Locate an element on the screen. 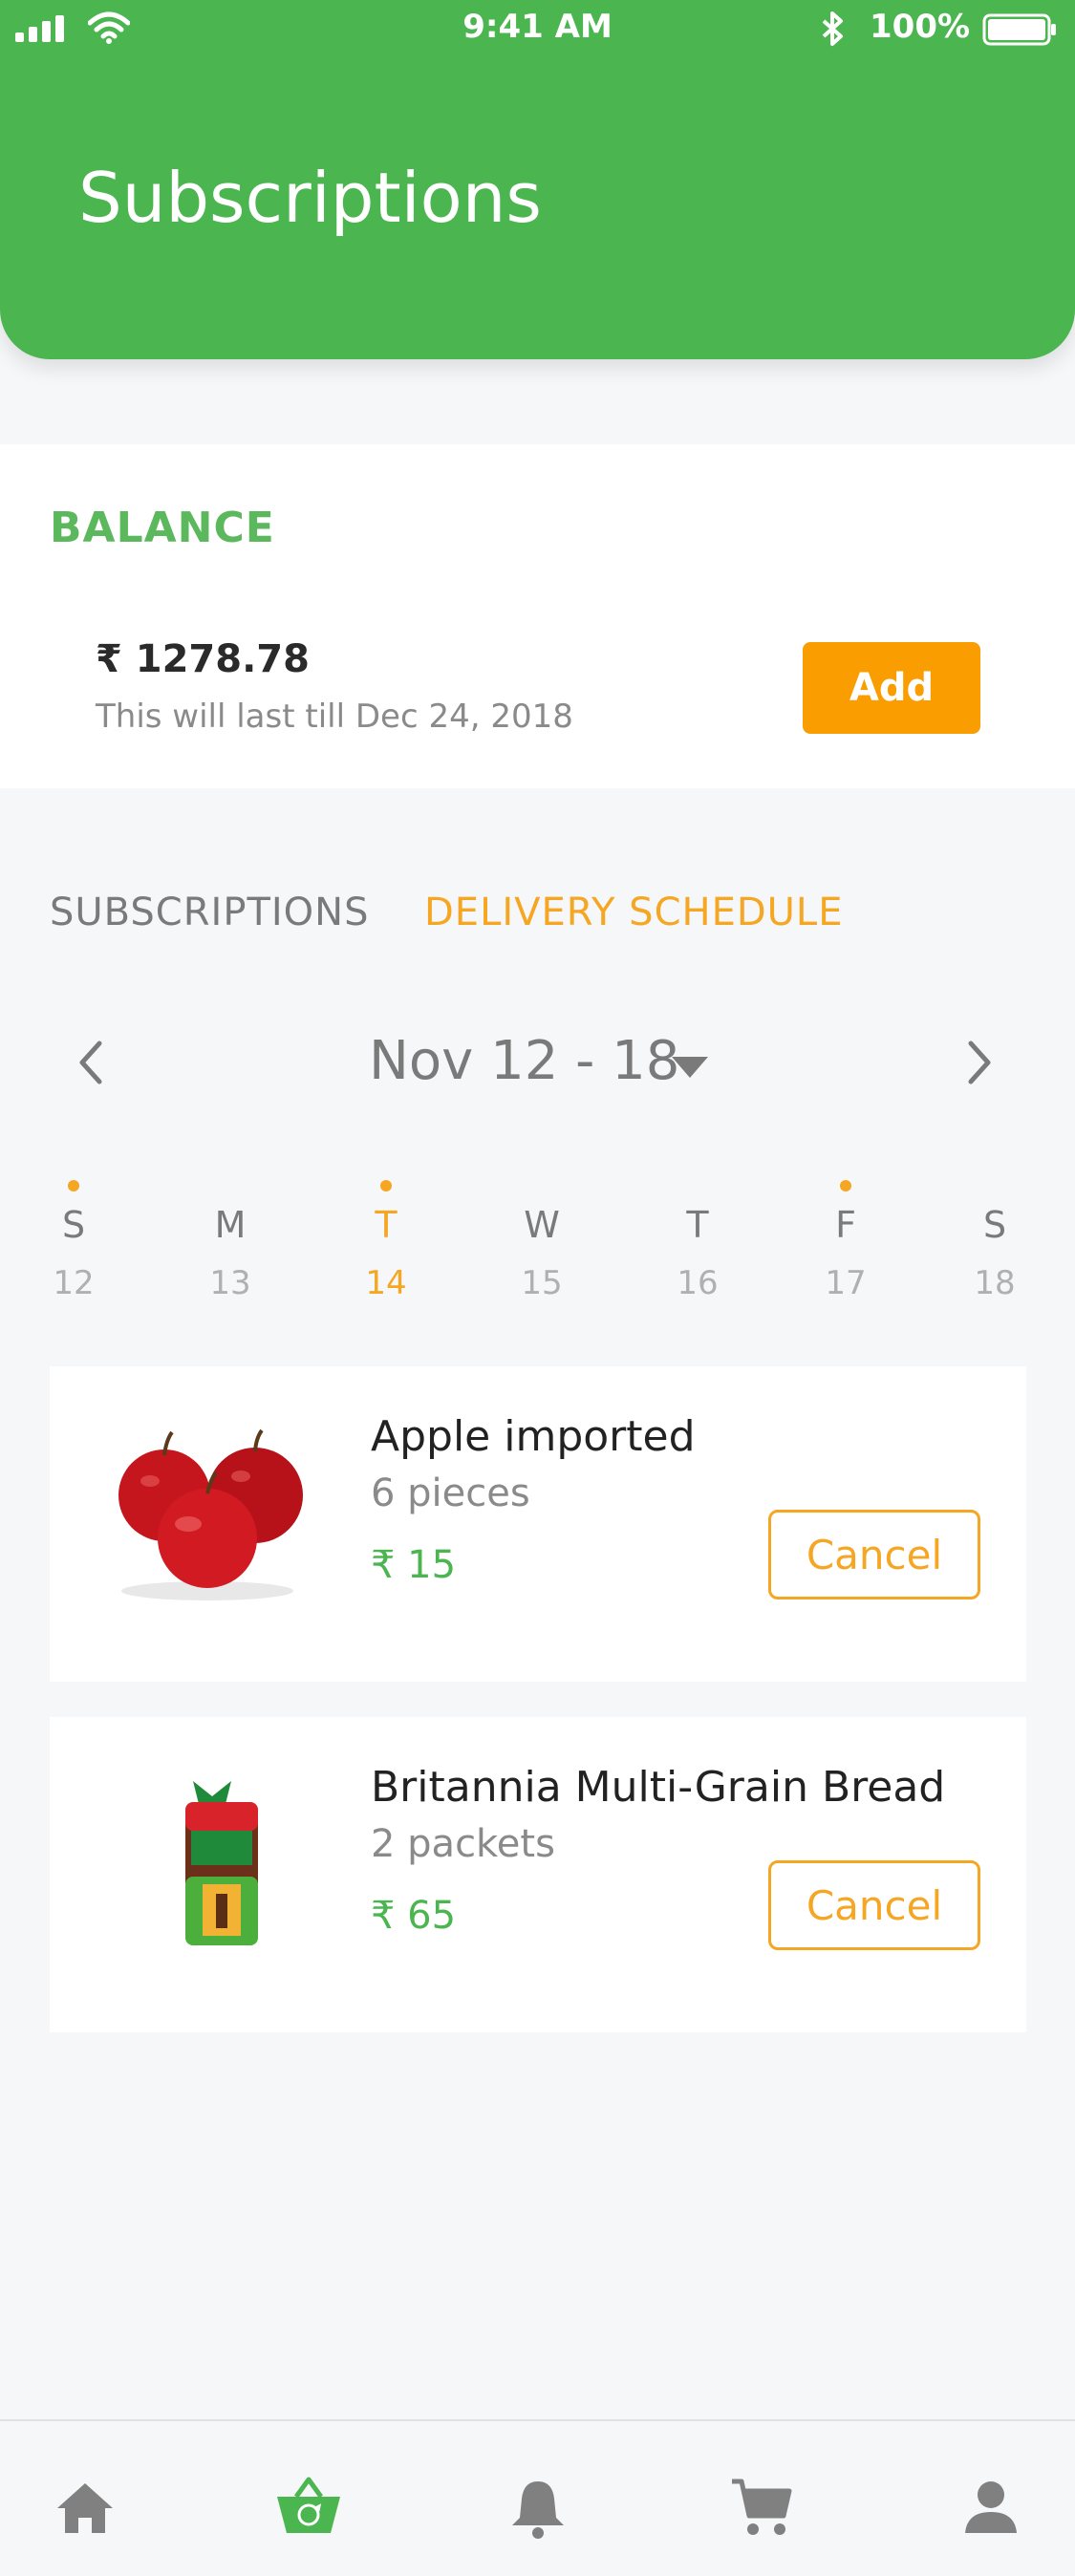  day-number: 12 is located at coordinates (74, 1283).